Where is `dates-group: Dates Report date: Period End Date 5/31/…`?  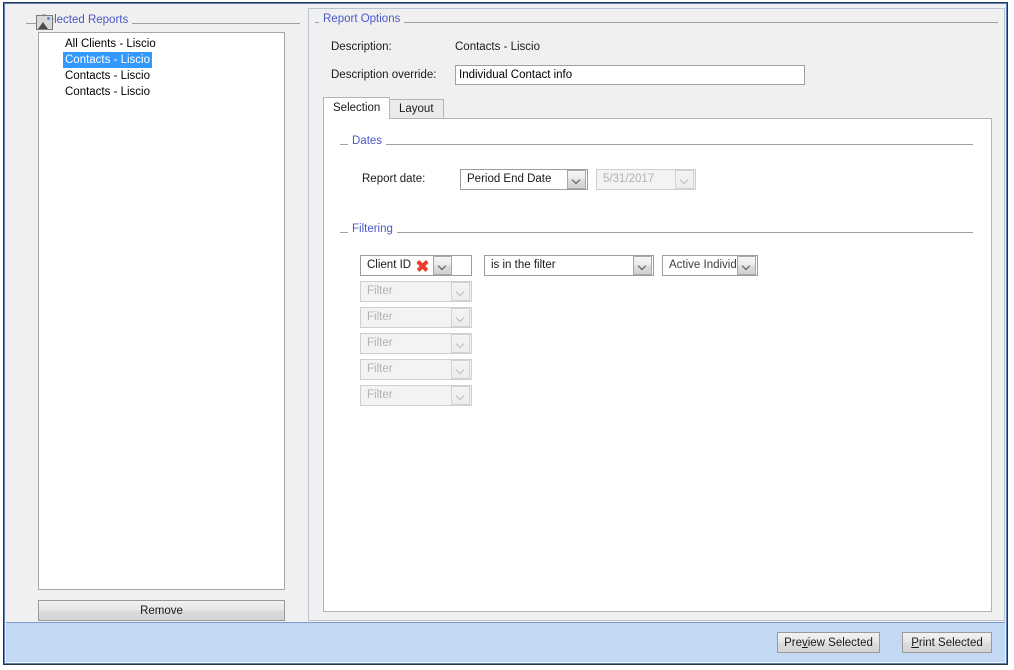 dates-group: Dates Report date: Period End Date 5/31/… is located at coordinates (656, 165).